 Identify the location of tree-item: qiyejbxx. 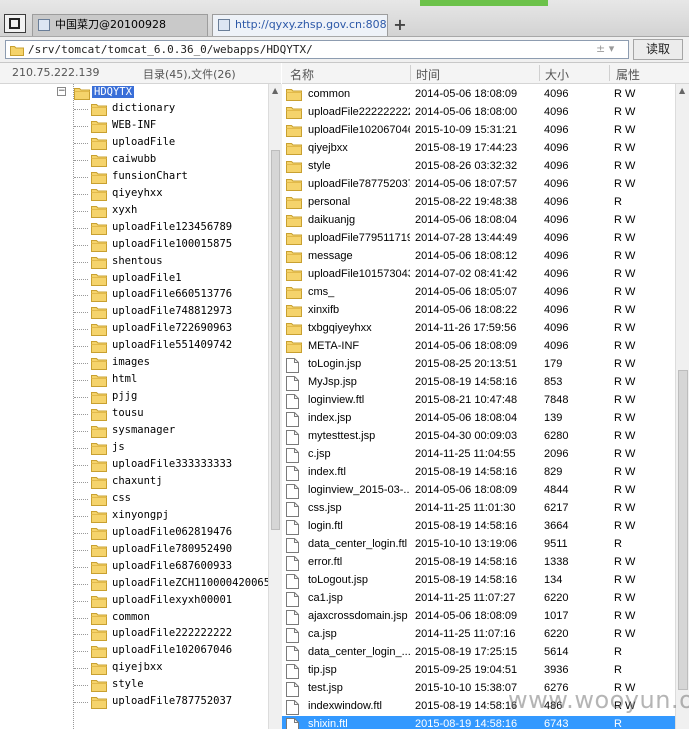
(134, 668).